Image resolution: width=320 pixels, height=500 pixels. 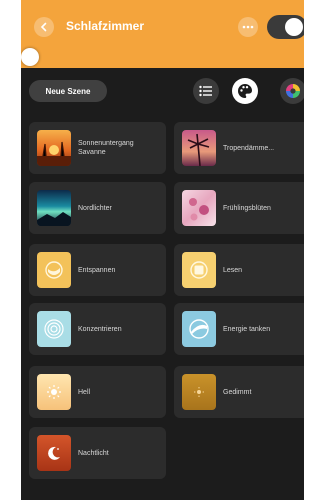 I want to click on list-view-button, so click(x=206, y=91).